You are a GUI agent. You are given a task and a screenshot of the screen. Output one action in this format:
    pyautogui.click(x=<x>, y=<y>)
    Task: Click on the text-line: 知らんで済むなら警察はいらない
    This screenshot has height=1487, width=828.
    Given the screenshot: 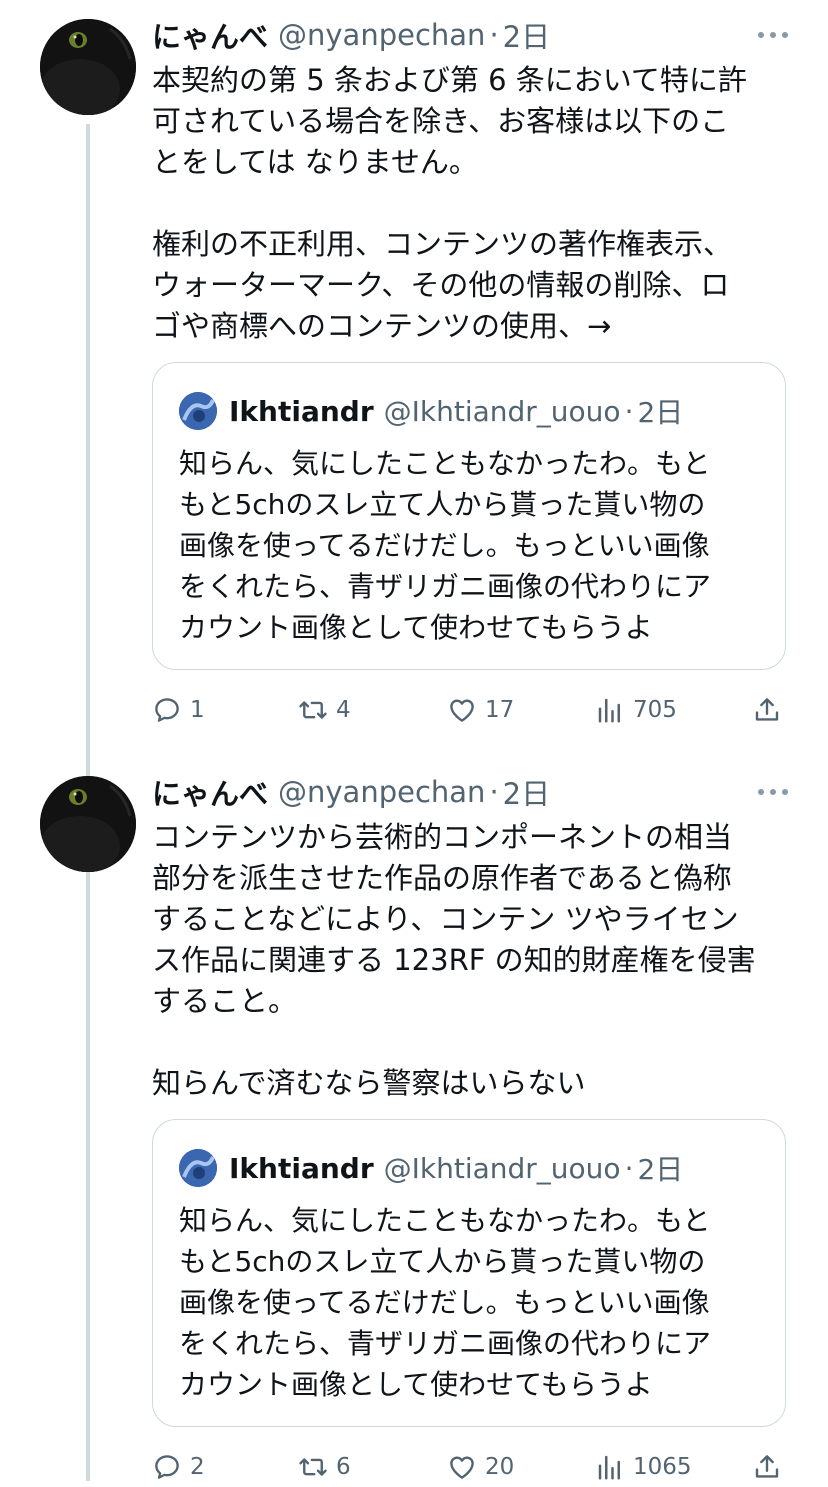 What is the action you would take?
    pyautogui.click(x=369, y=1083)
    